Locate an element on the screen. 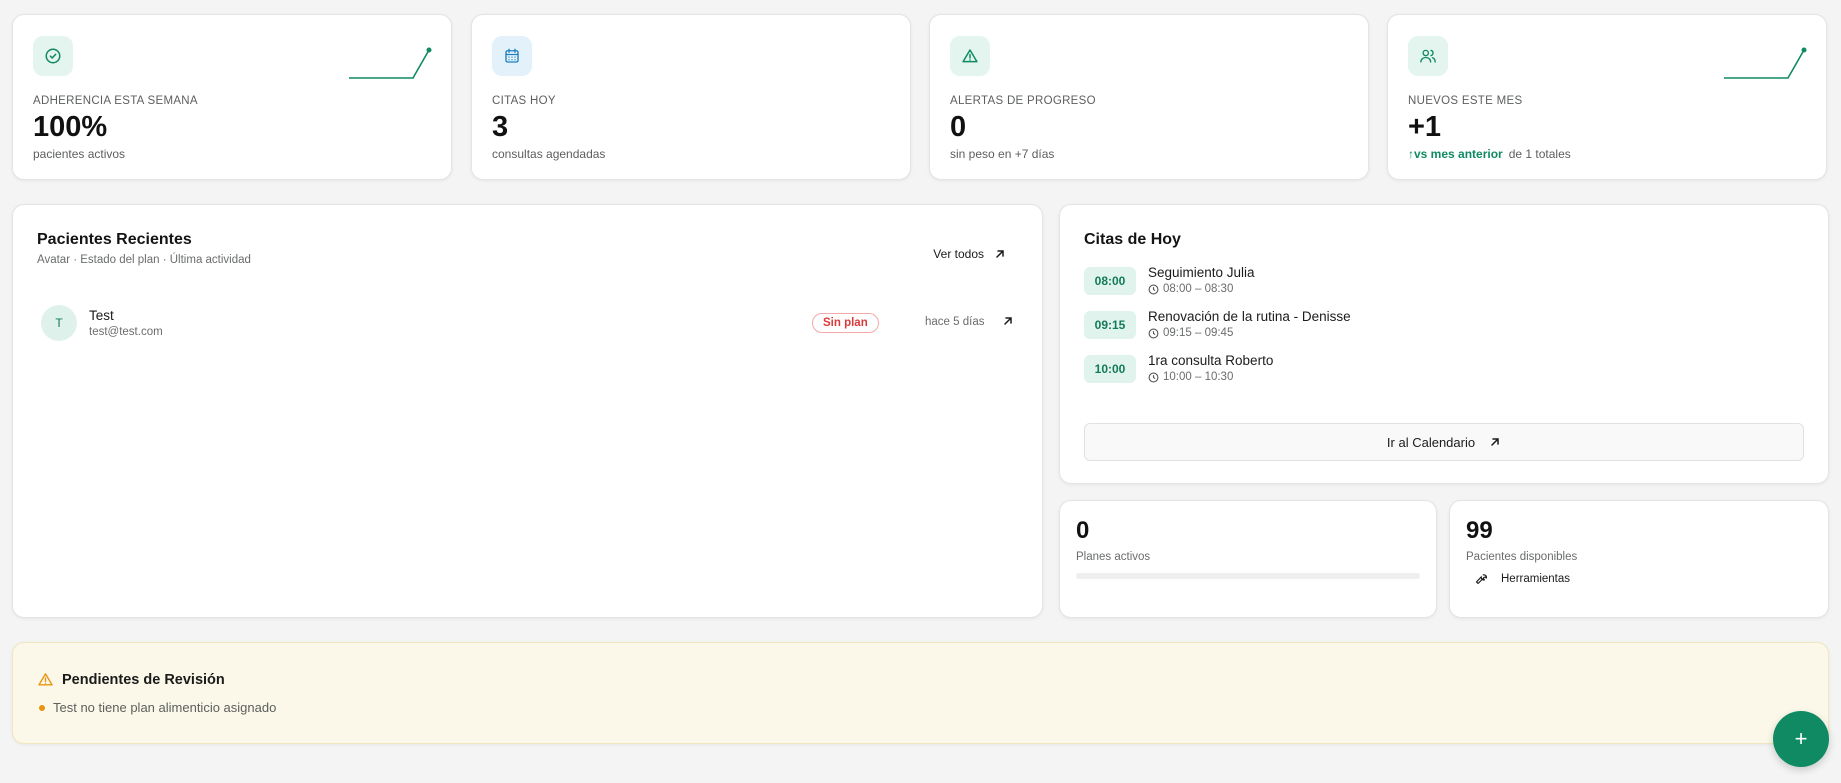 The width and height of the screenshot is (1841, 783). appointment-range-text: 10:00 – 10:30 is located at coordinates (1198, 377).